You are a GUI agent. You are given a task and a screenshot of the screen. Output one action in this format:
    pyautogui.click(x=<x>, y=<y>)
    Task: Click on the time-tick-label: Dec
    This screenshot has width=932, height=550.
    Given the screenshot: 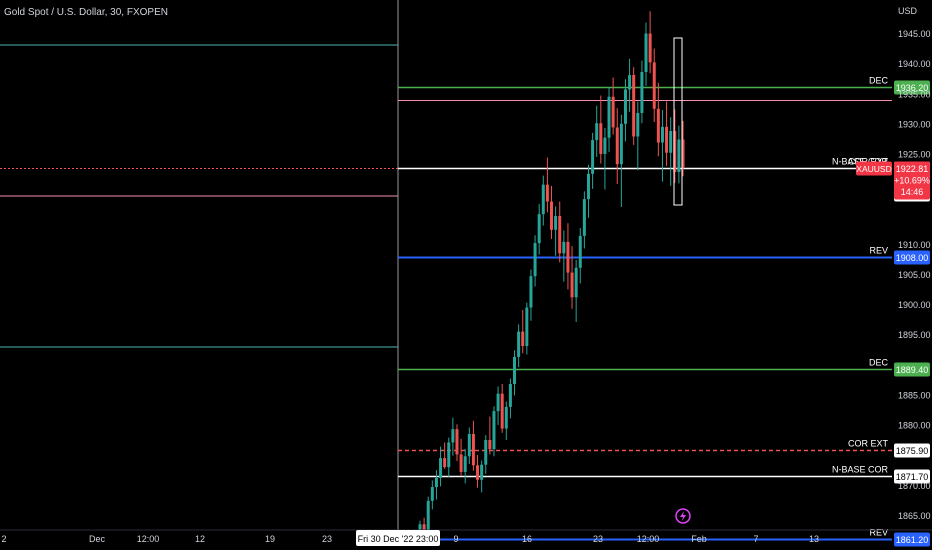 What is the action you would take?
    pyautogui.click(x=97, y=539)
    